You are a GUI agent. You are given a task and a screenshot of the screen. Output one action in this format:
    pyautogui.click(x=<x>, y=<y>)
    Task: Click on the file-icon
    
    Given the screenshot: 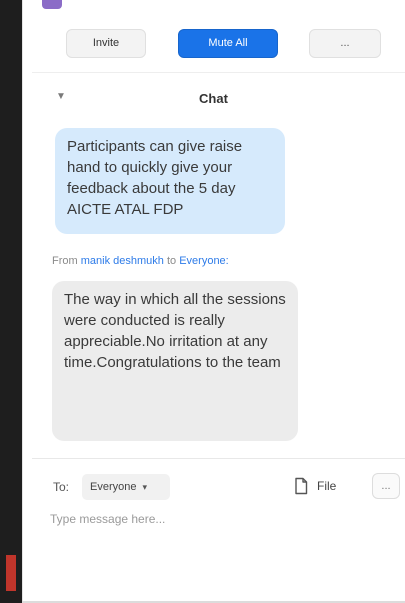 What is the action you would take?
    pyautogui.click(x=301, y=486)
    